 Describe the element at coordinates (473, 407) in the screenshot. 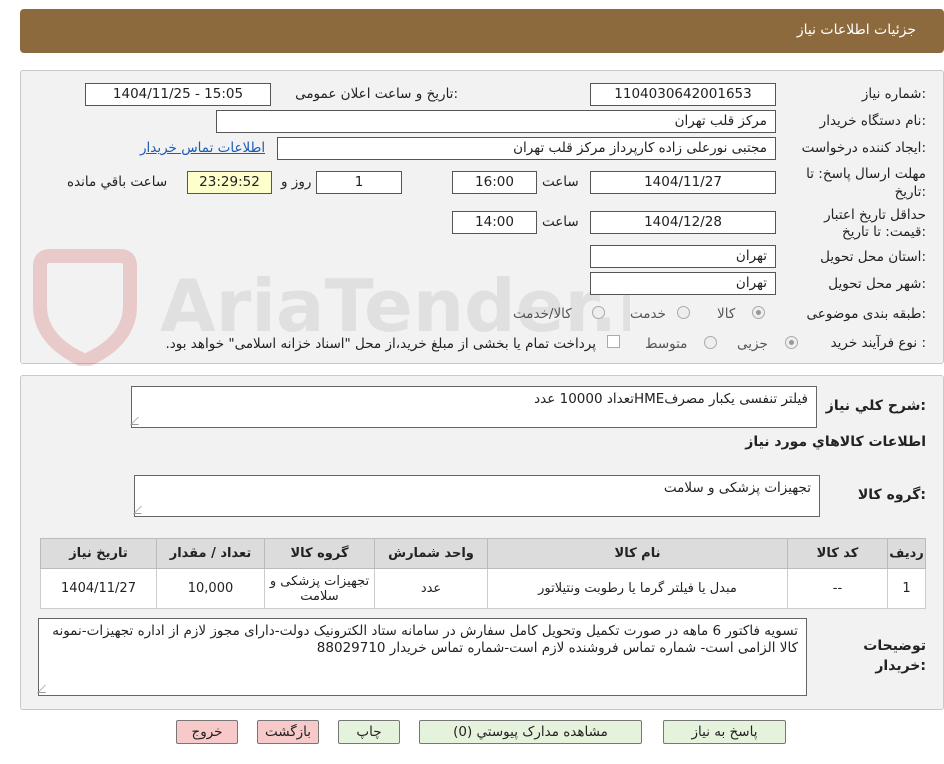

I see `need-description-textarea: فیلتر تنفسی یکبار مصرفHMEتعداد 10000 عدد` at that location.